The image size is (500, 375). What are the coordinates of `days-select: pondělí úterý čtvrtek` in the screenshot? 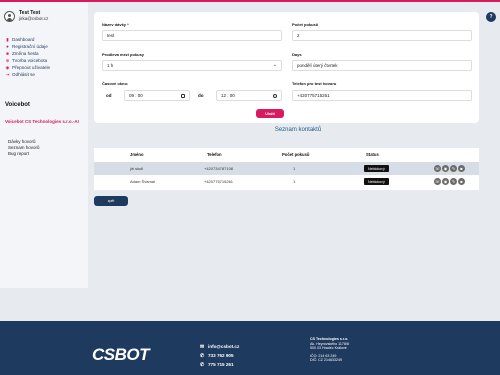 It's located at (382, 65).